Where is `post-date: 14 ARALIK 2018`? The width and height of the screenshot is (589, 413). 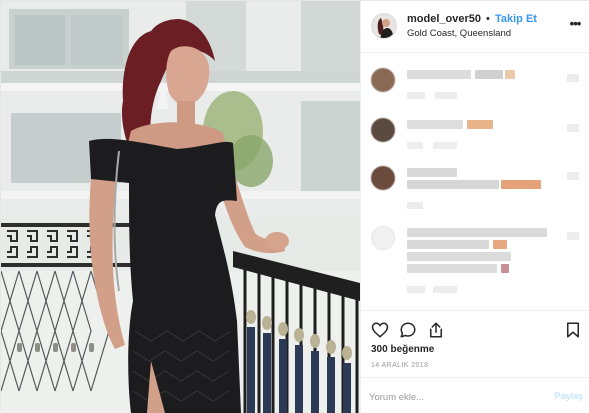
post-date: 14 ARALIK 2018 is located at coordinates (400, 365).